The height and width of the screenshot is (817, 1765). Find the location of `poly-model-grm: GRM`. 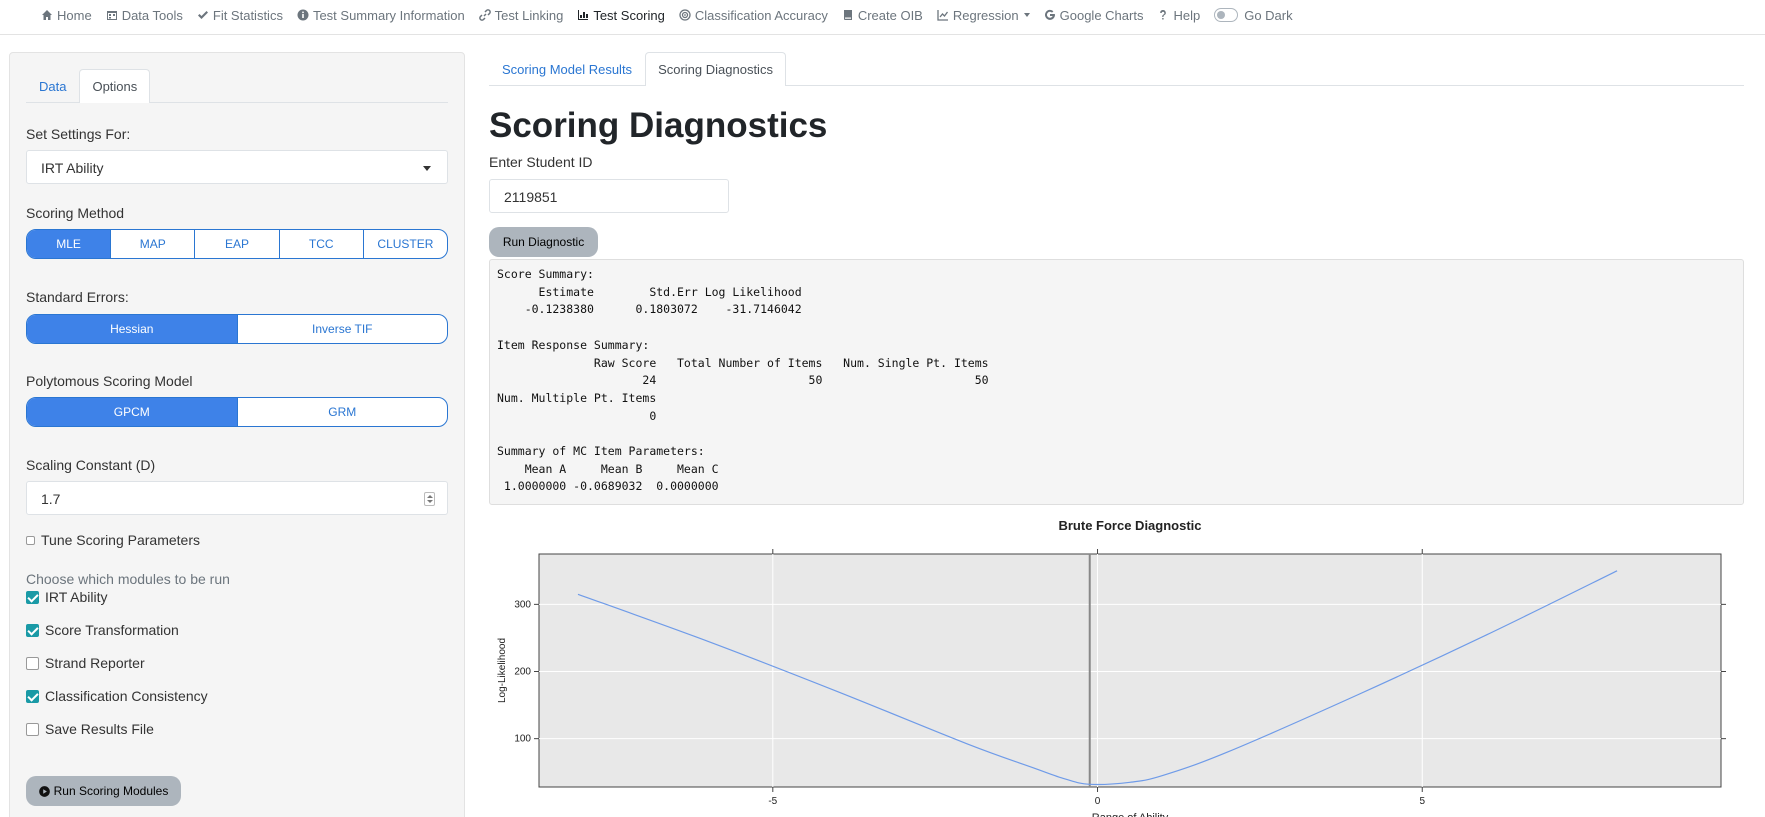

poly-model-grm: GRM is located at coordinates (343, 412).